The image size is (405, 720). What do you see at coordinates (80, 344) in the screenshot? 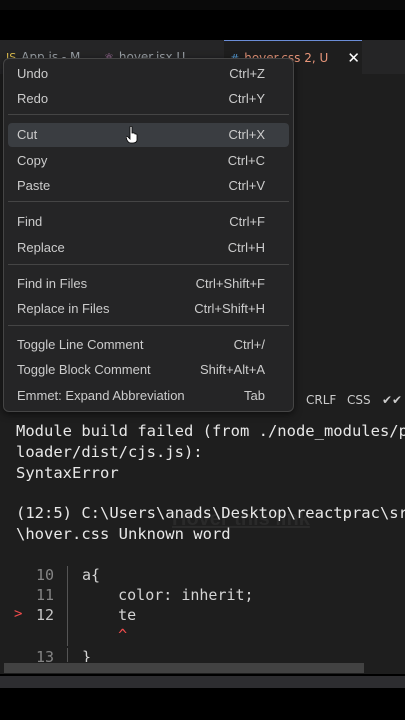
I see `menu-item-label: Toggle Line Comment` at bounding box center [80, 344].